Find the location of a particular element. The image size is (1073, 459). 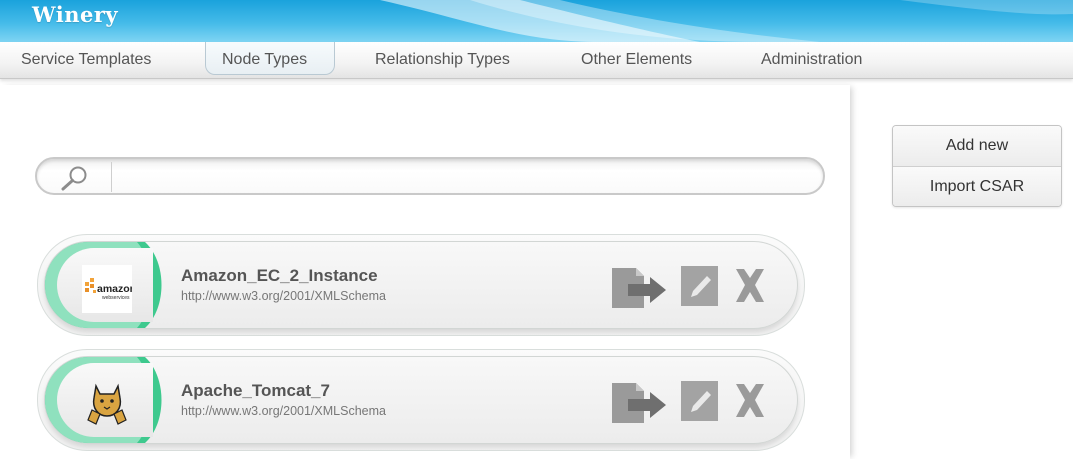

row-accent: amazon webservices is located at coordinates (104, 285).